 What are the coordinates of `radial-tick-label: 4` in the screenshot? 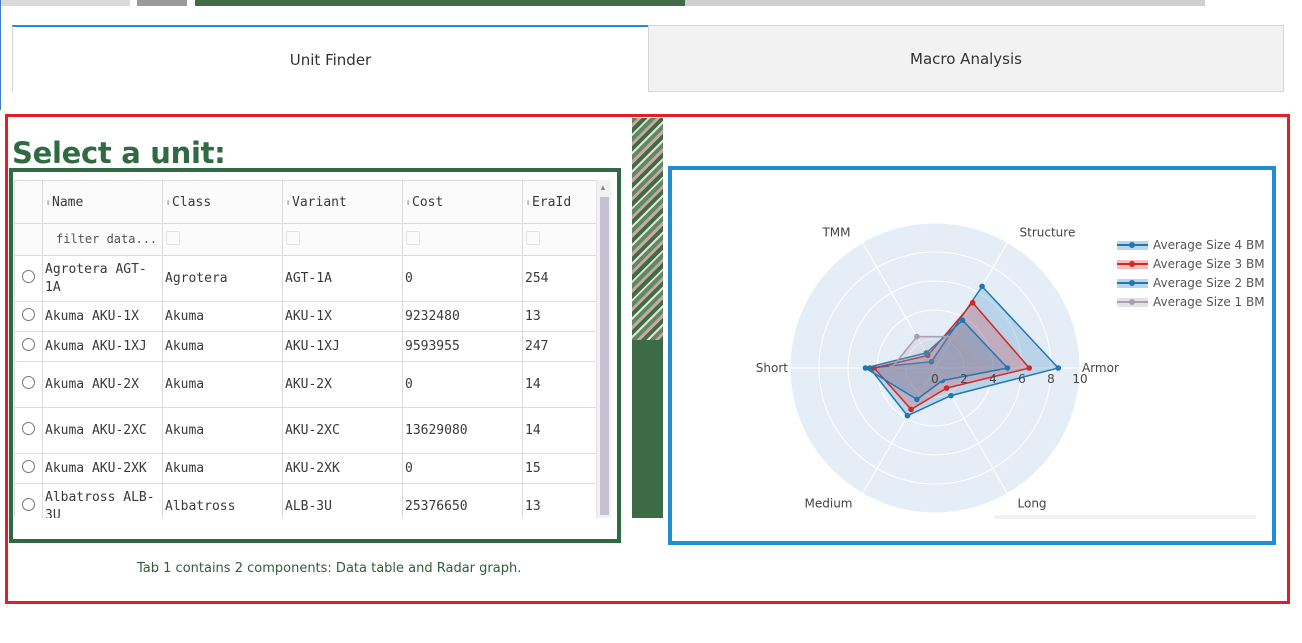 It's located at (993, 379).